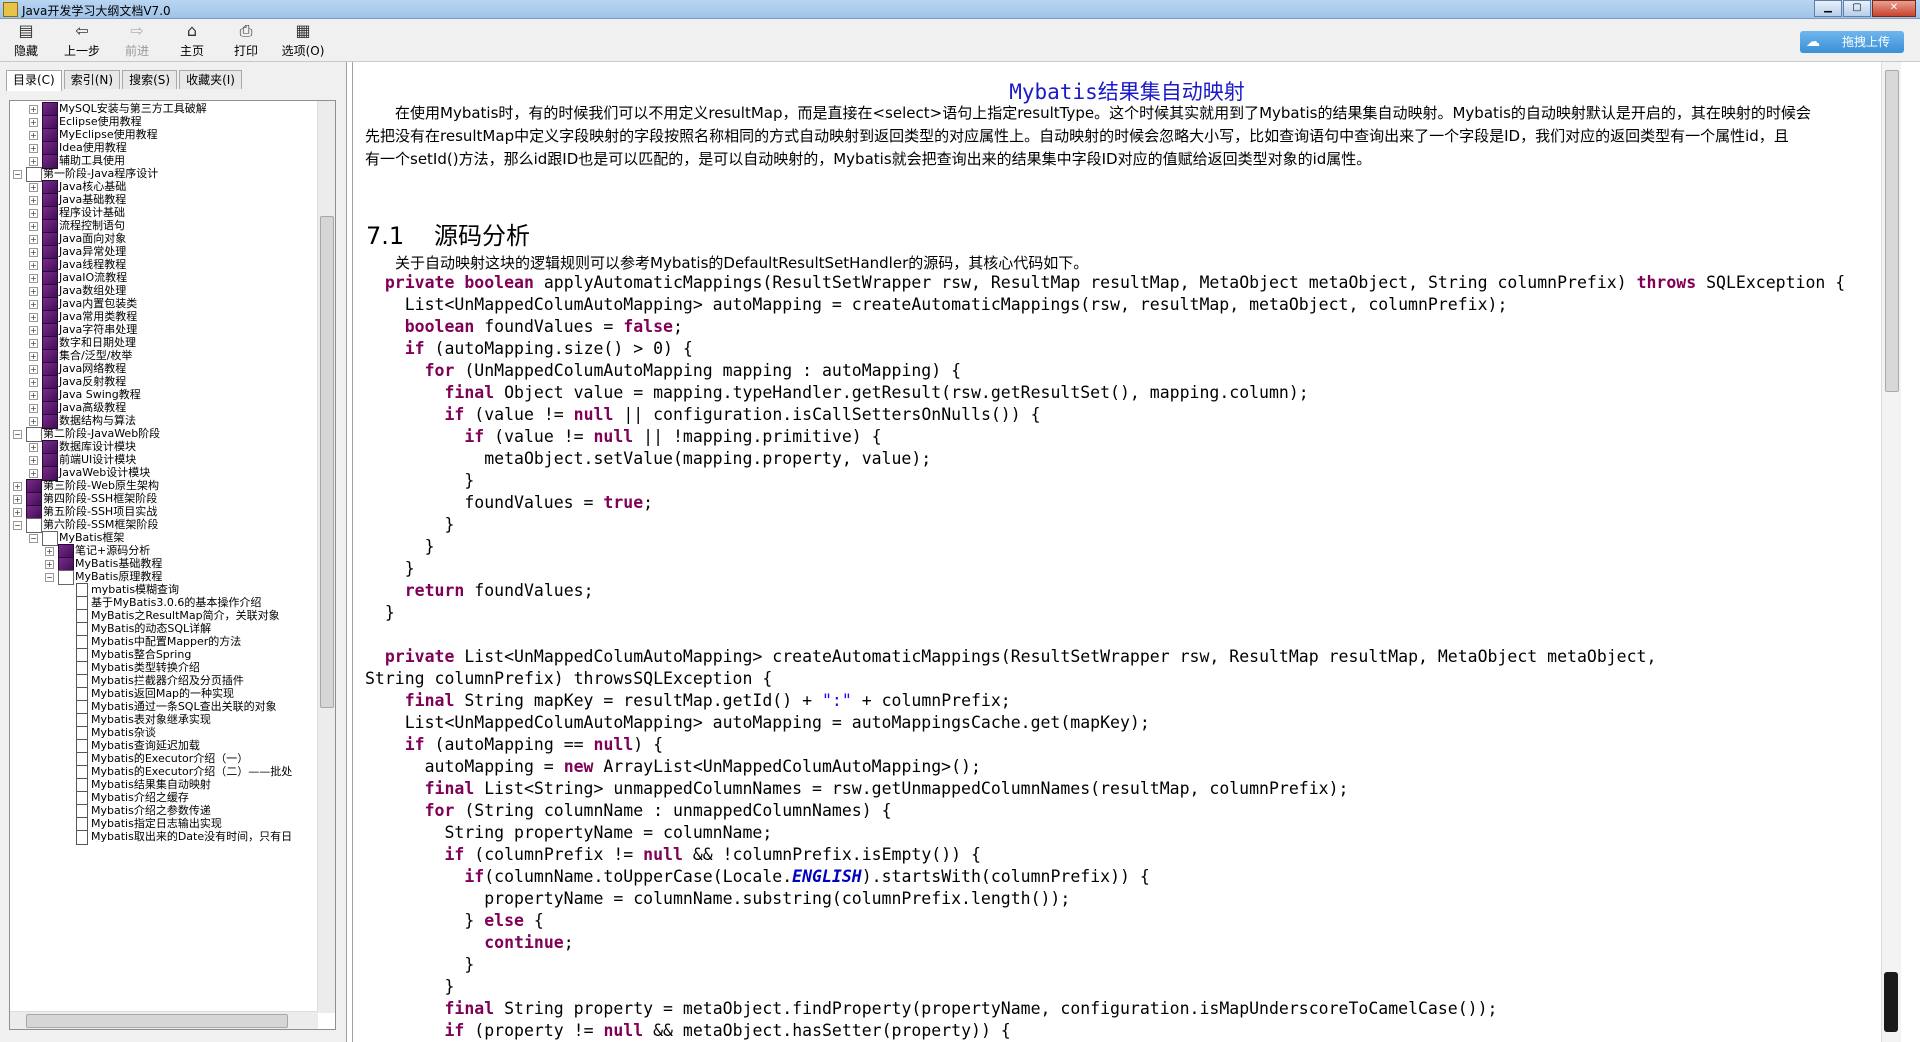 The image size is (1920, 1042). Describe the element at coordinates (26, 41) in the screenshot. I see `hide-button: ▤ 隐藏` at that location.